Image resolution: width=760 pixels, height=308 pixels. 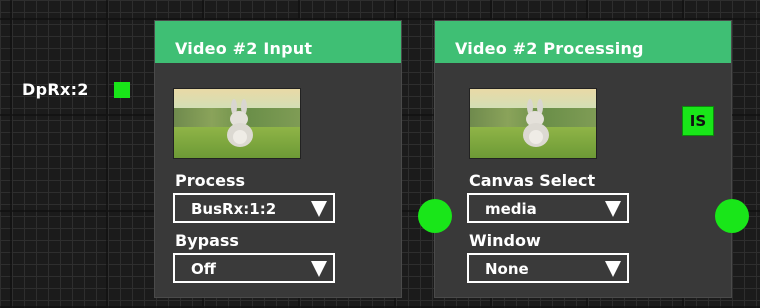 What do you see at coordinates (254, 268) in the screenshot?
I see `bypass-select: Off` at bounding box center [254, 268].